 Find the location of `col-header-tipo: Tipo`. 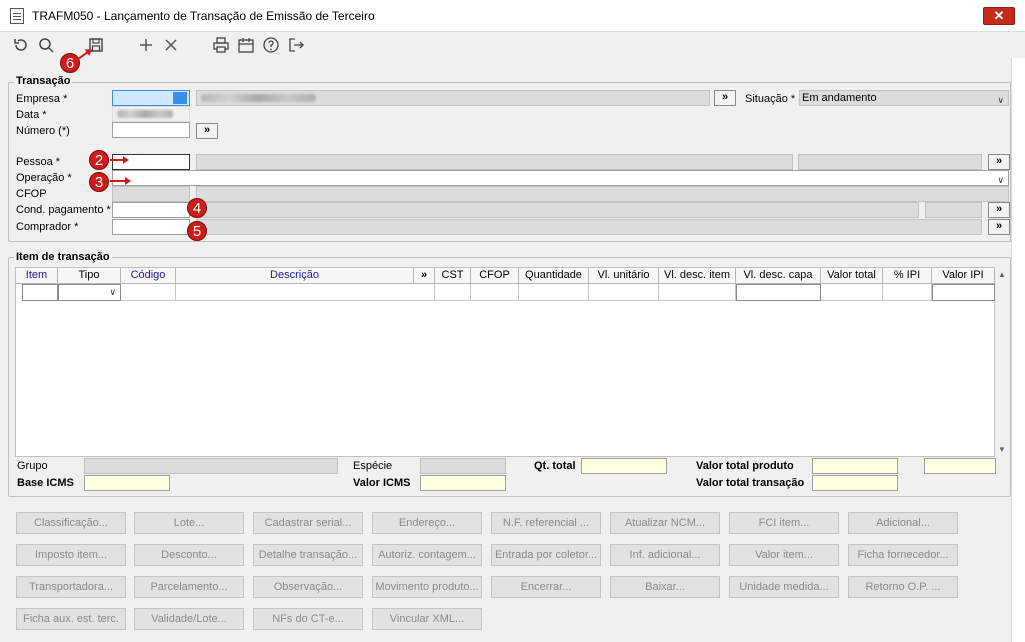

col-header-tipo: Tipo is located at coordinates (89, 276).